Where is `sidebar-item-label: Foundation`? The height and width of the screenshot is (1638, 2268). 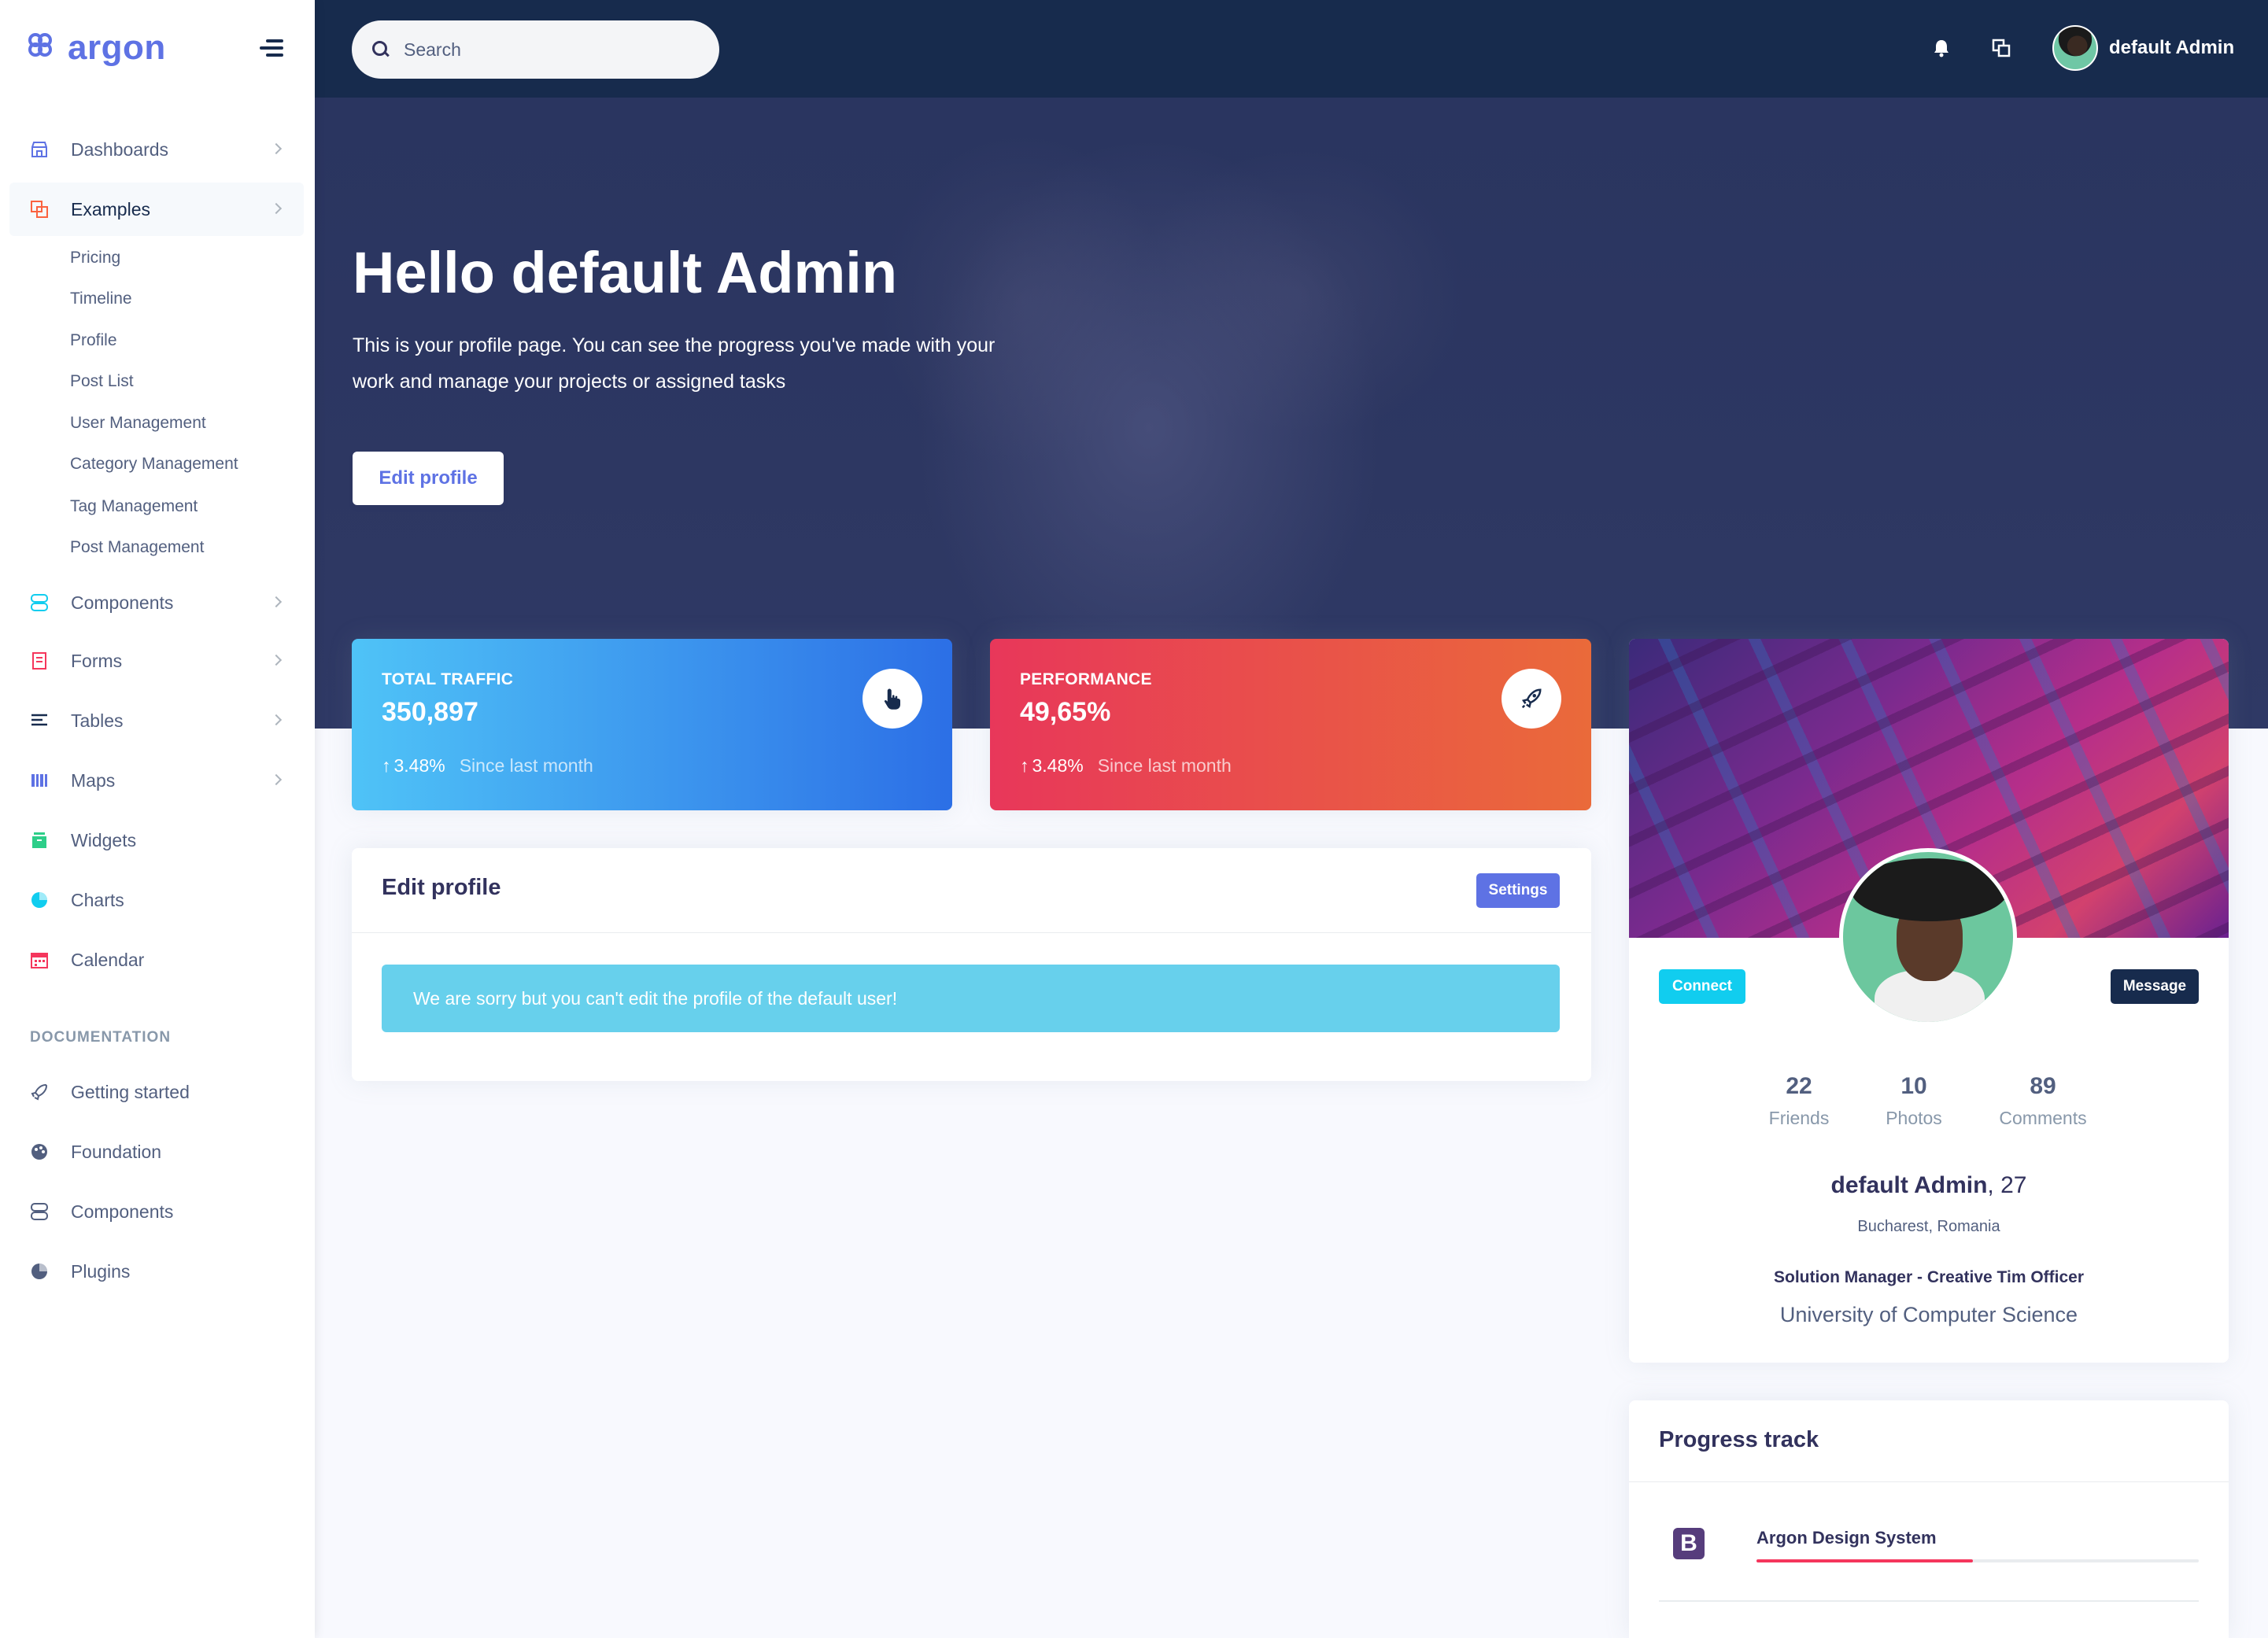
sidebar-item-label: Foundation is located at coordinates (116, 1151).